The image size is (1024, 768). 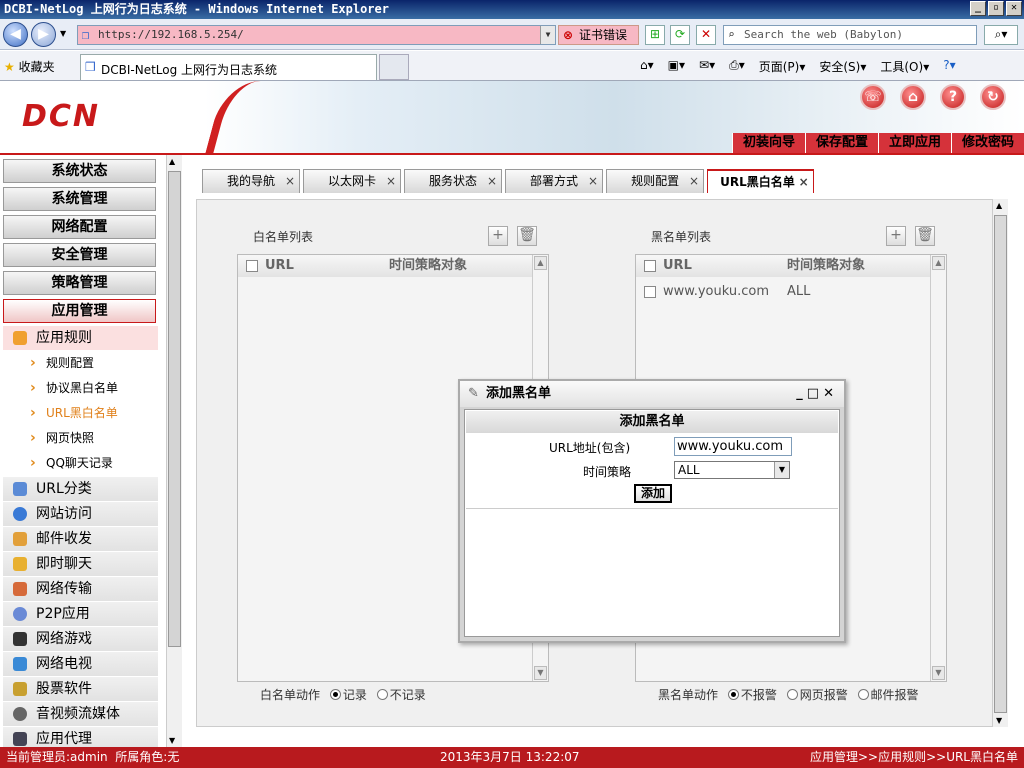 What do you see at coordinates (382, 694) in the screenshot?
I see `whitelist-norecord-radio` at bounding box center [382, 694].